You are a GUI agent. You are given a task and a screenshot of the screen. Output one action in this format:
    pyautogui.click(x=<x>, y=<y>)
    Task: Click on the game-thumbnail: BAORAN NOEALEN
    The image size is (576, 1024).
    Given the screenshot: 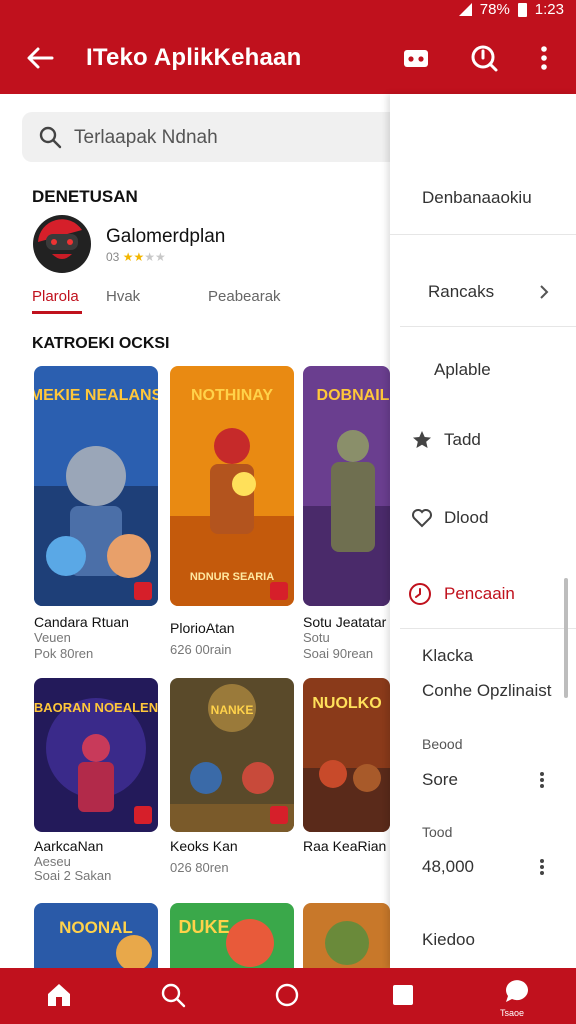 What is the action you would take?
    pyautogui.click(x=96, y=755)
    